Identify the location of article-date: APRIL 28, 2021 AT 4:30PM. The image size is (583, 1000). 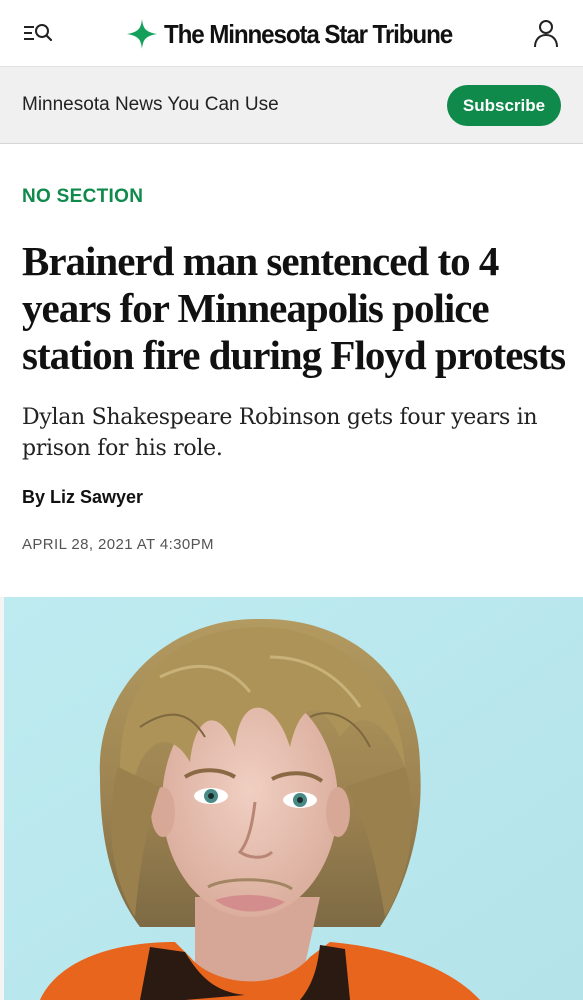
(118, 544).